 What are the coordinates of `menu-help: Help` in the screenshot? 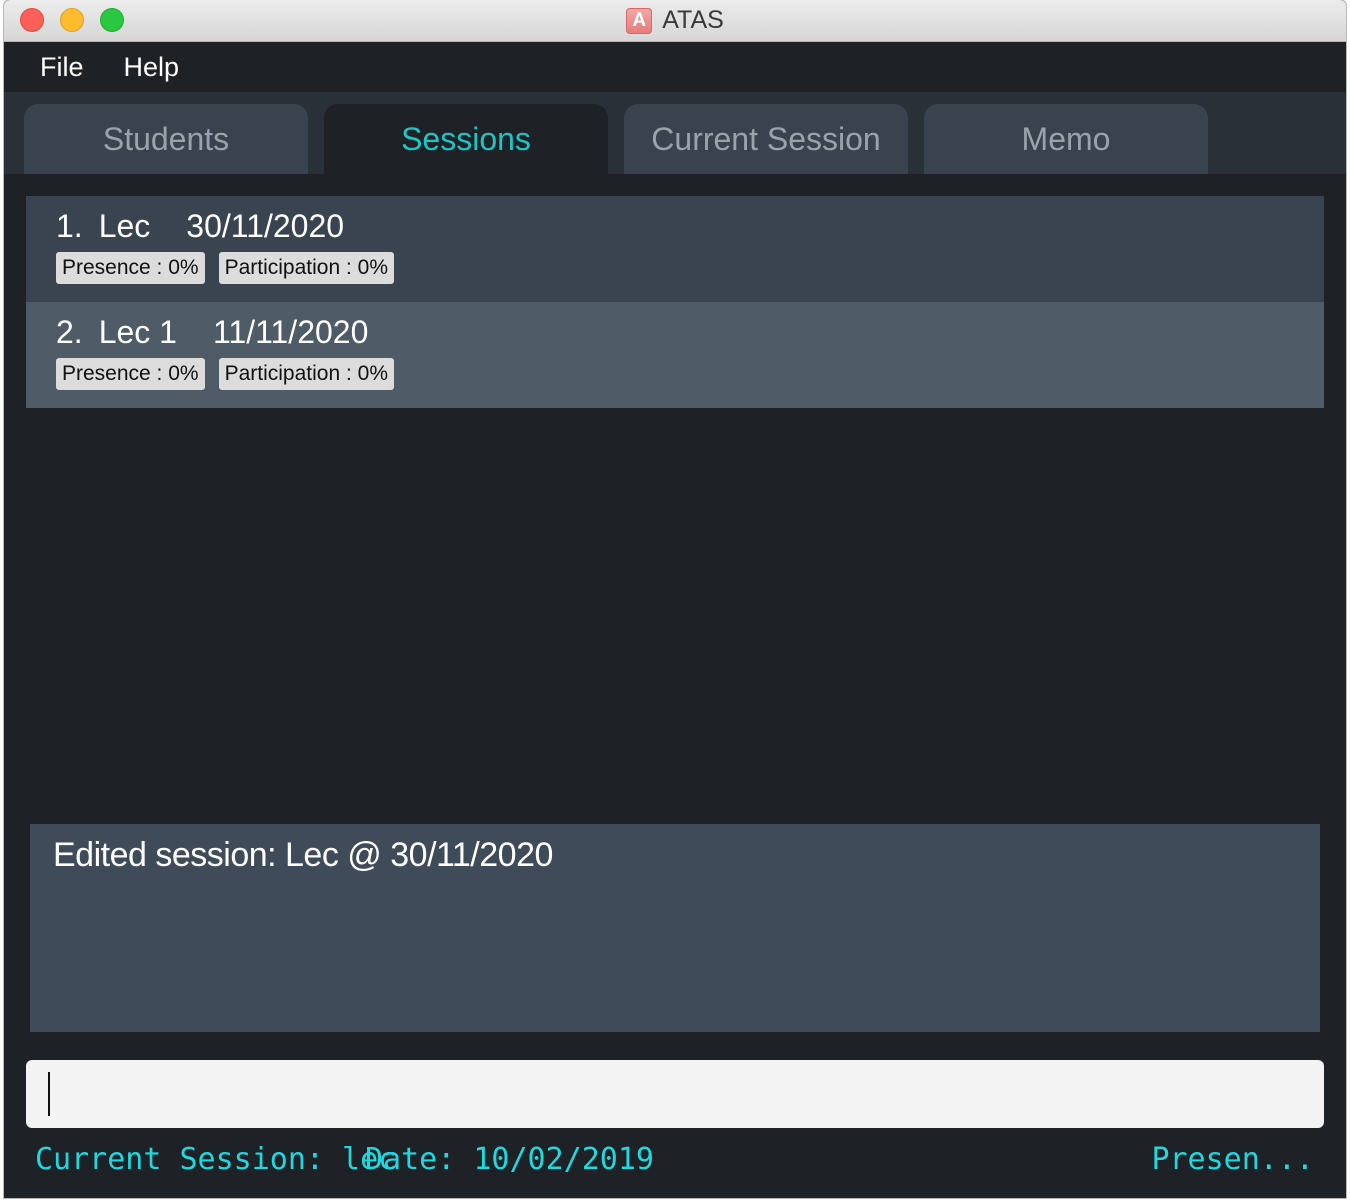 It's located at (152, 67).